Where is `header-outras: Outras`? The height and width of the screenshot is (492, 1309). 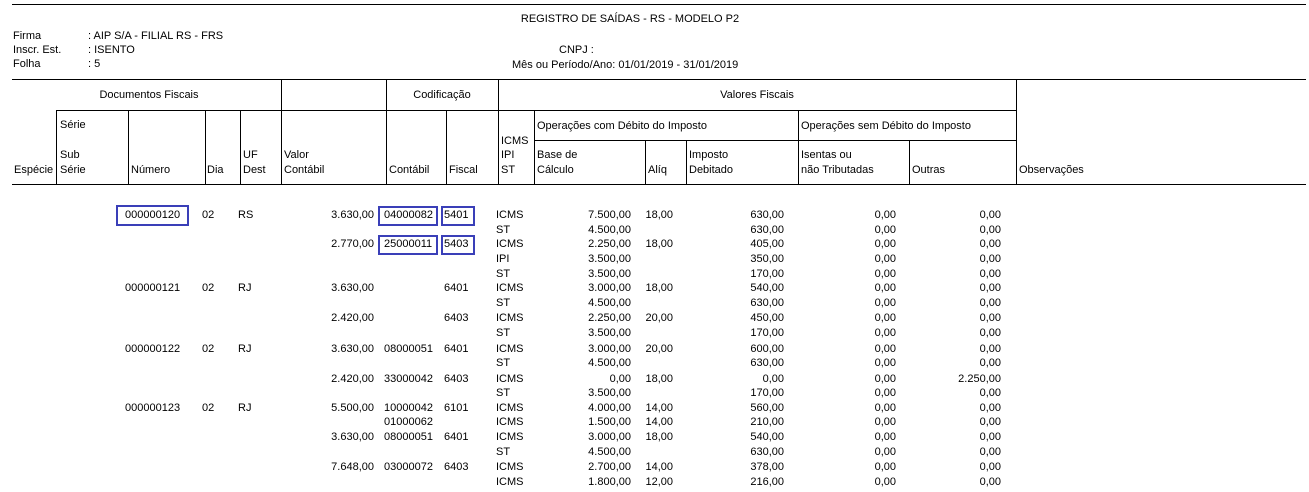
header-outras: Outras is located at coordinates (929, 170).